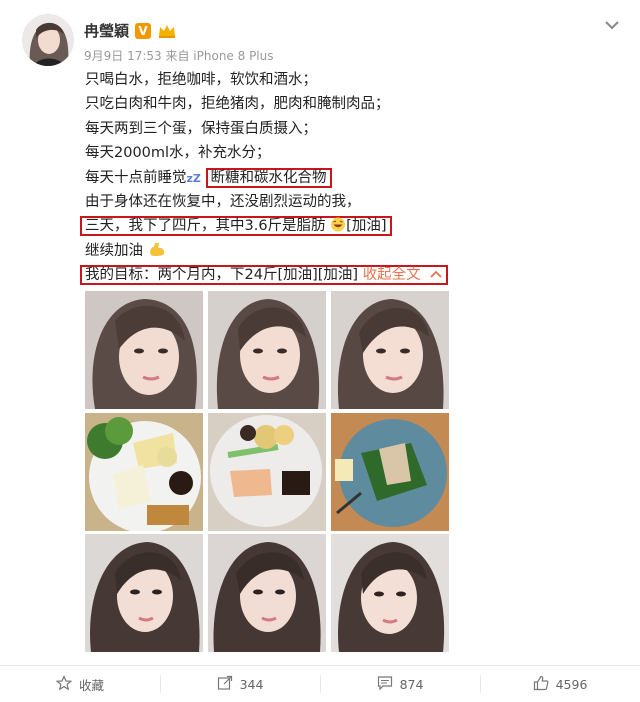 This screenshot has width=640, height=702. I want to click on post-line: 继续加油, so click(315, 251).